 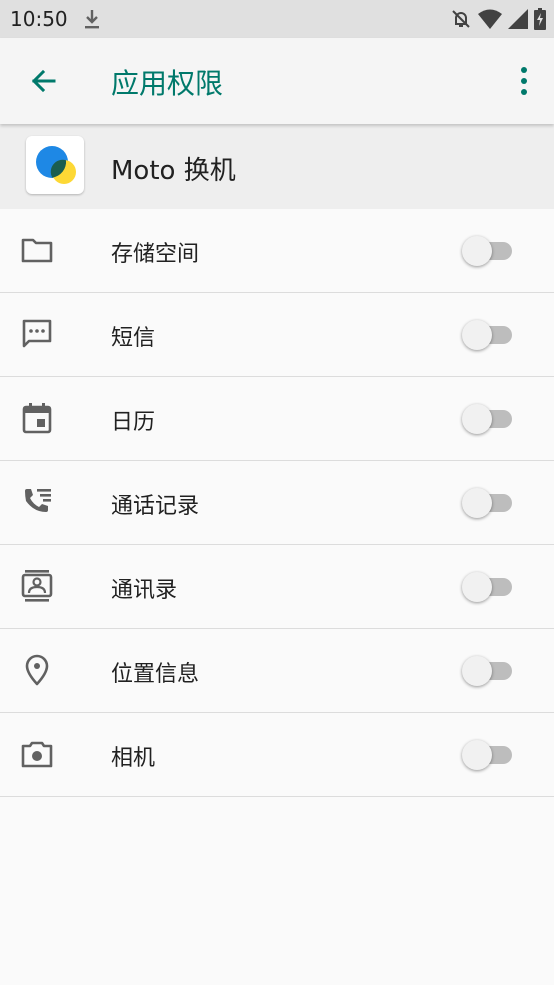 What do you see at coordinates (37, 586) in the screenshot?
I see `contacts-icon` at bounding box center [37, 586].